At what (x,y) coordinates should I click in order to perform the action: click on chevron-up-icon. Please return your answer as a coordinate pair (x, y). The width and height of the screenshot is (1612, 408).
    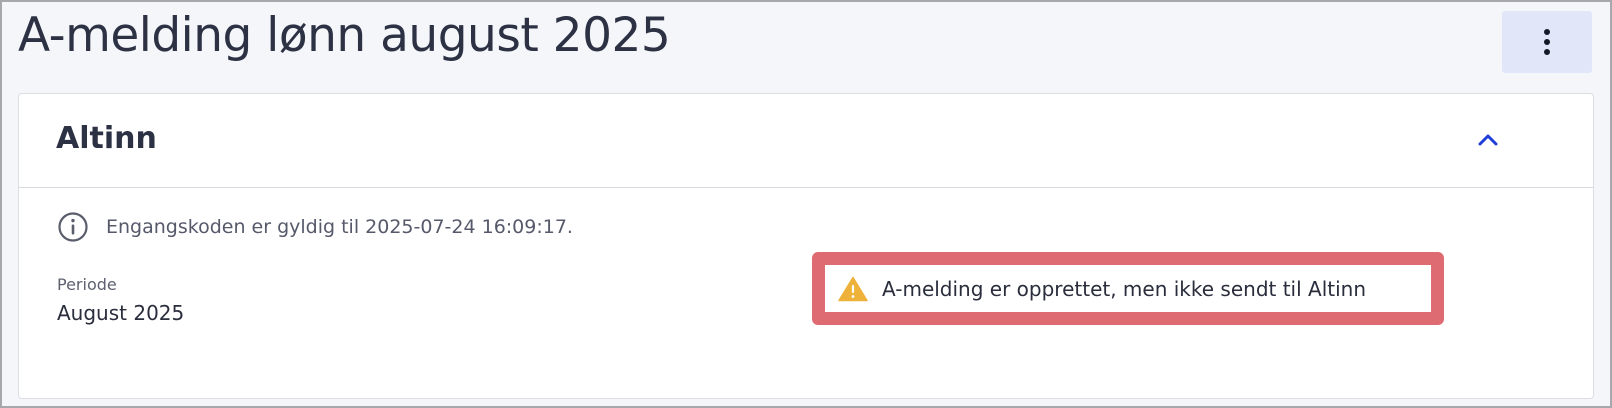
    Looking at the image, I should click on (1488, 140).